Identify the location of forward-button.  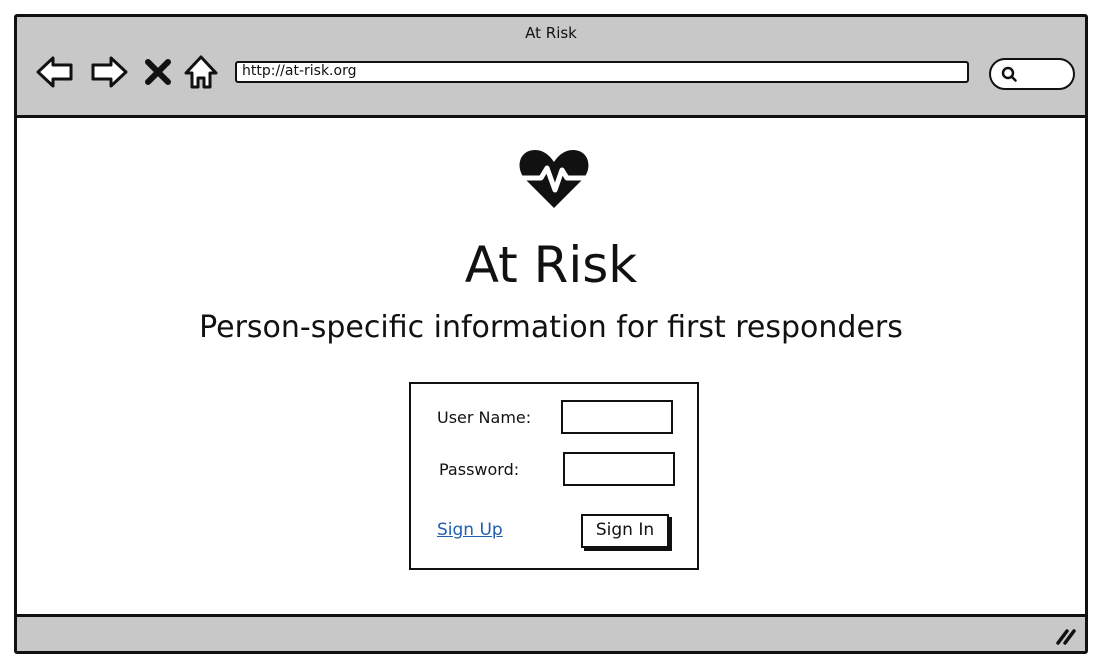
(109, 72).